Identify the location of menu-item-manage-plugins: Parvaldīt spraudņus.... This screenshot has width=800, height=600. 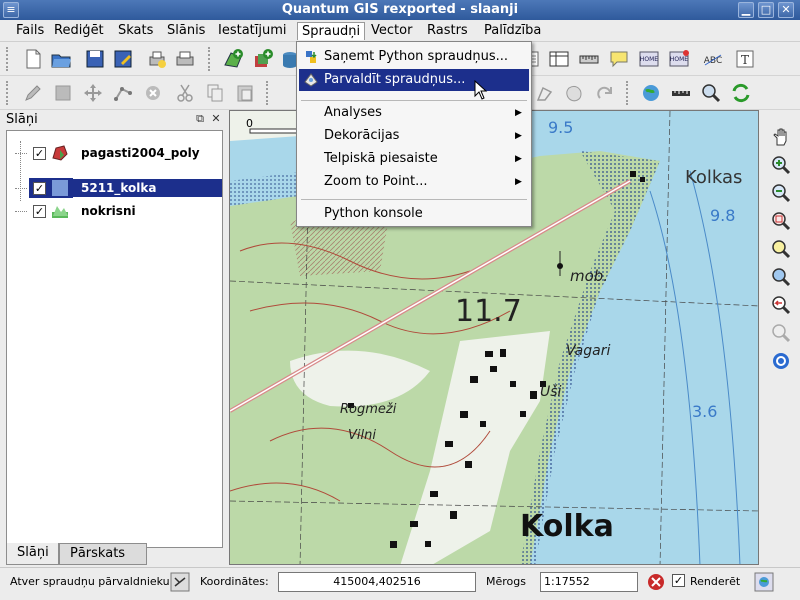
(414, 80).